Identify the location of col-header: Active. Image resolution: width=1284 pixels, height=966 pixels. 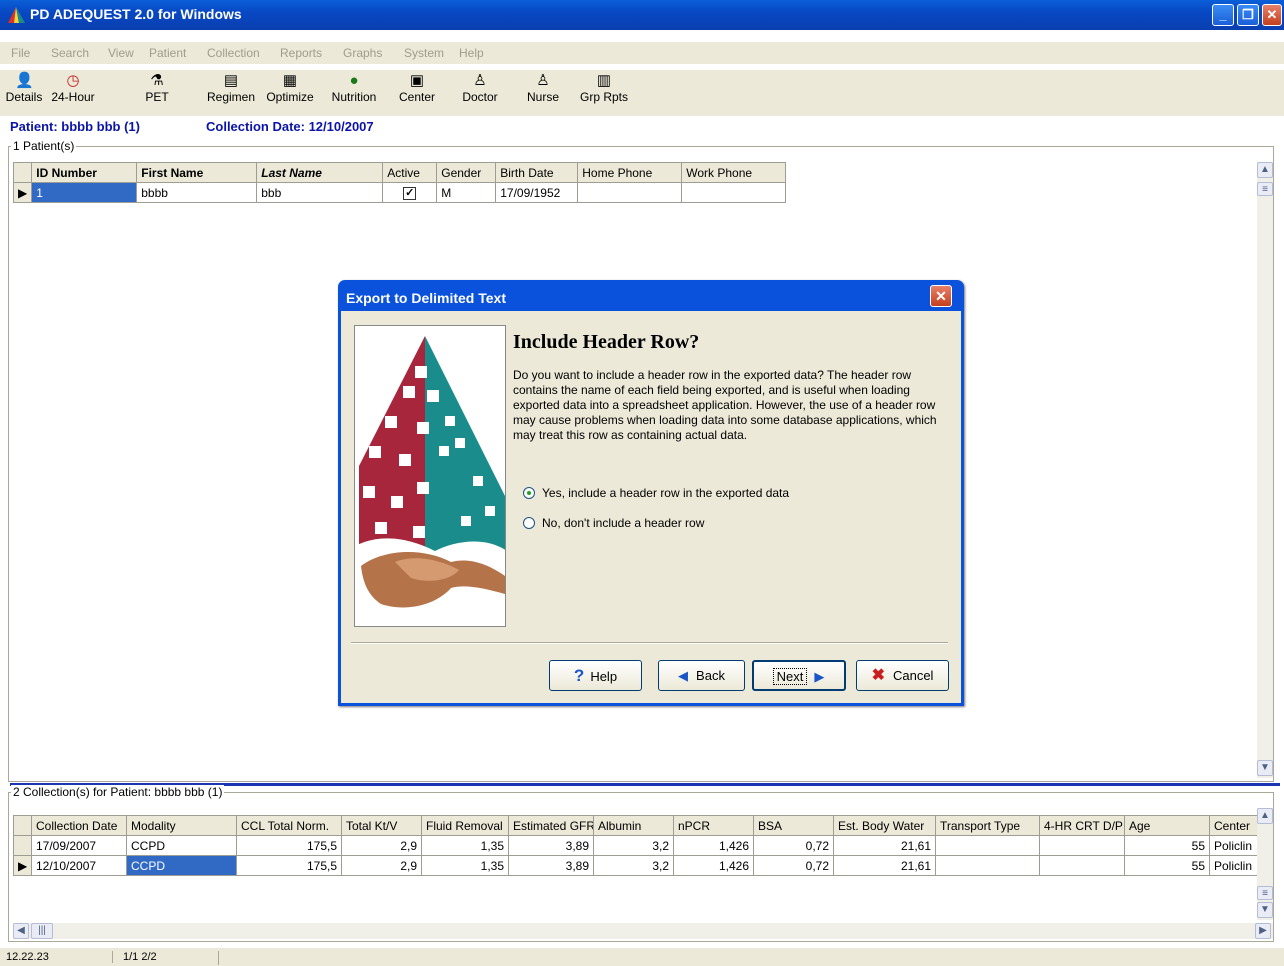
(410, 172).